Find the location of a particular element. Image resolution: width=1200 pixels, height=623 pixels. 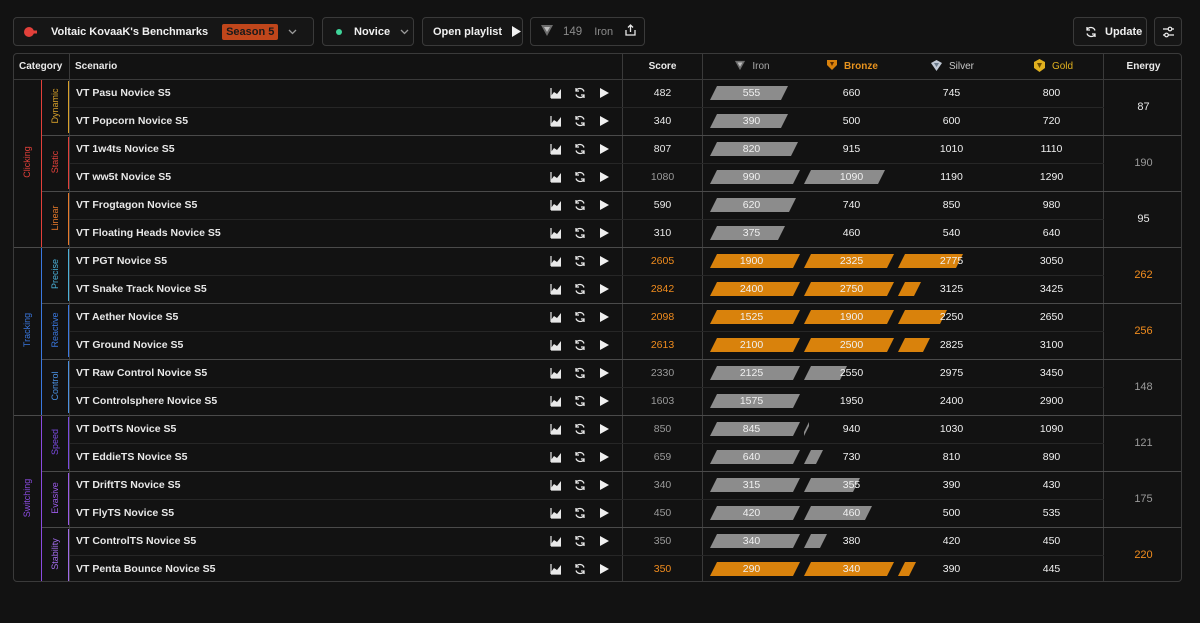

scenario-name: VT PGT Novice S5 is located at coordinates (121, 261).